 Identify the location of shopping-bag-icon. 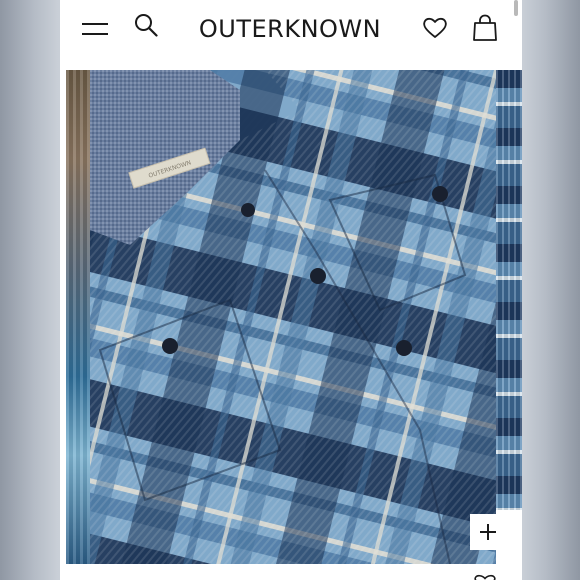
(485, 28).